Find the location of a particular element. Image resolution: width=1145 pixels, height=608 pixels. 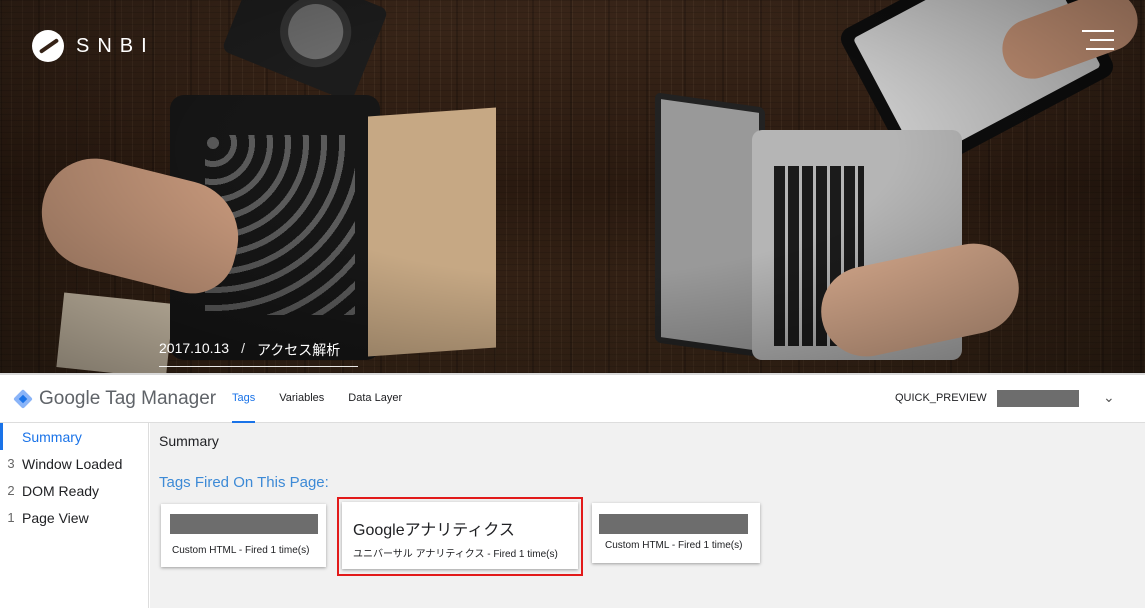

gtm-brand: Google Tag Manager is located at coordinates (127, 399).